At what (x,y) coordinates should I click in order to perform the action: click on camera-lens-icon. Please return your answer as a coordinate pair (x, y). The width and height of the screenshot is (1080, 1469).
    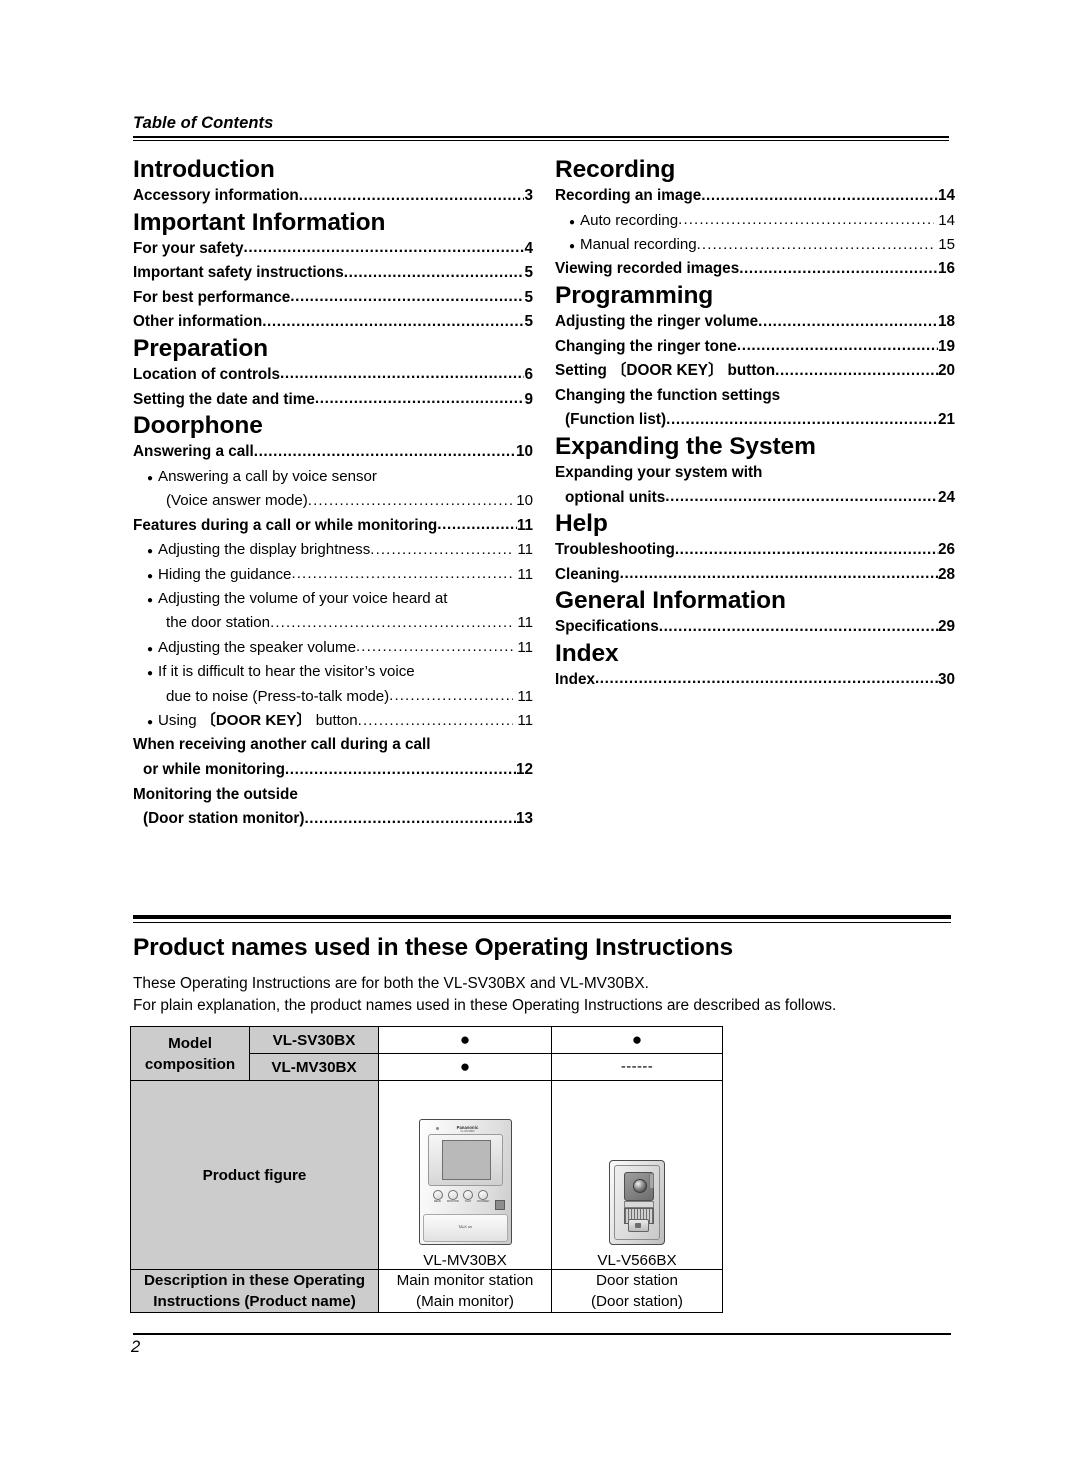
    Looking at the image, I should click on (640, 1186).